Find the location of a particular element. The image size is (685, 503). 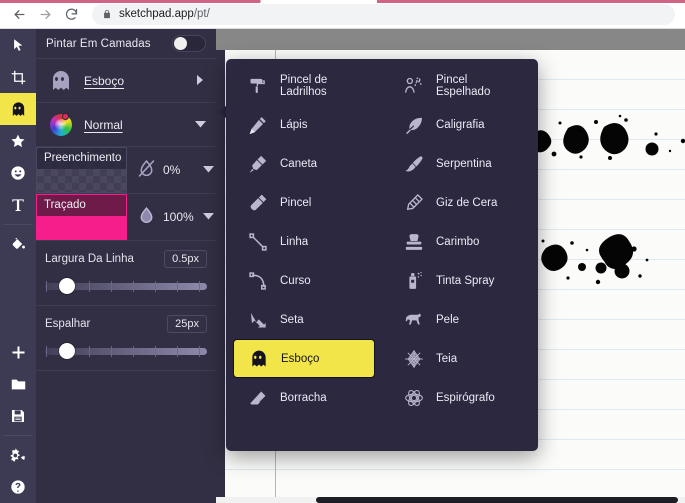

menu-item-pen: Caneta is located at coordinates (304, 163).